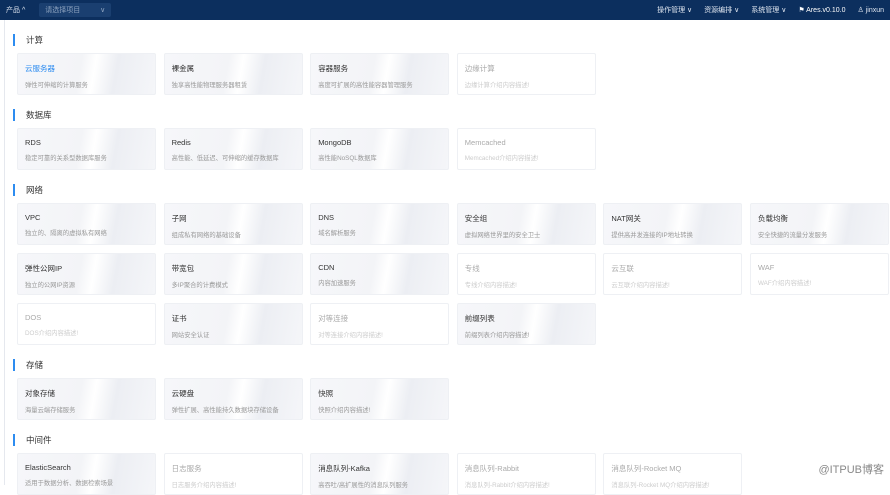 The height and width of the screenshot is (495, 890). What do you see at coordinates (233, 224) in the screenshot?
I see `product-card: 子网组成私有网络的基础设备` at bounding box center [233, 224].